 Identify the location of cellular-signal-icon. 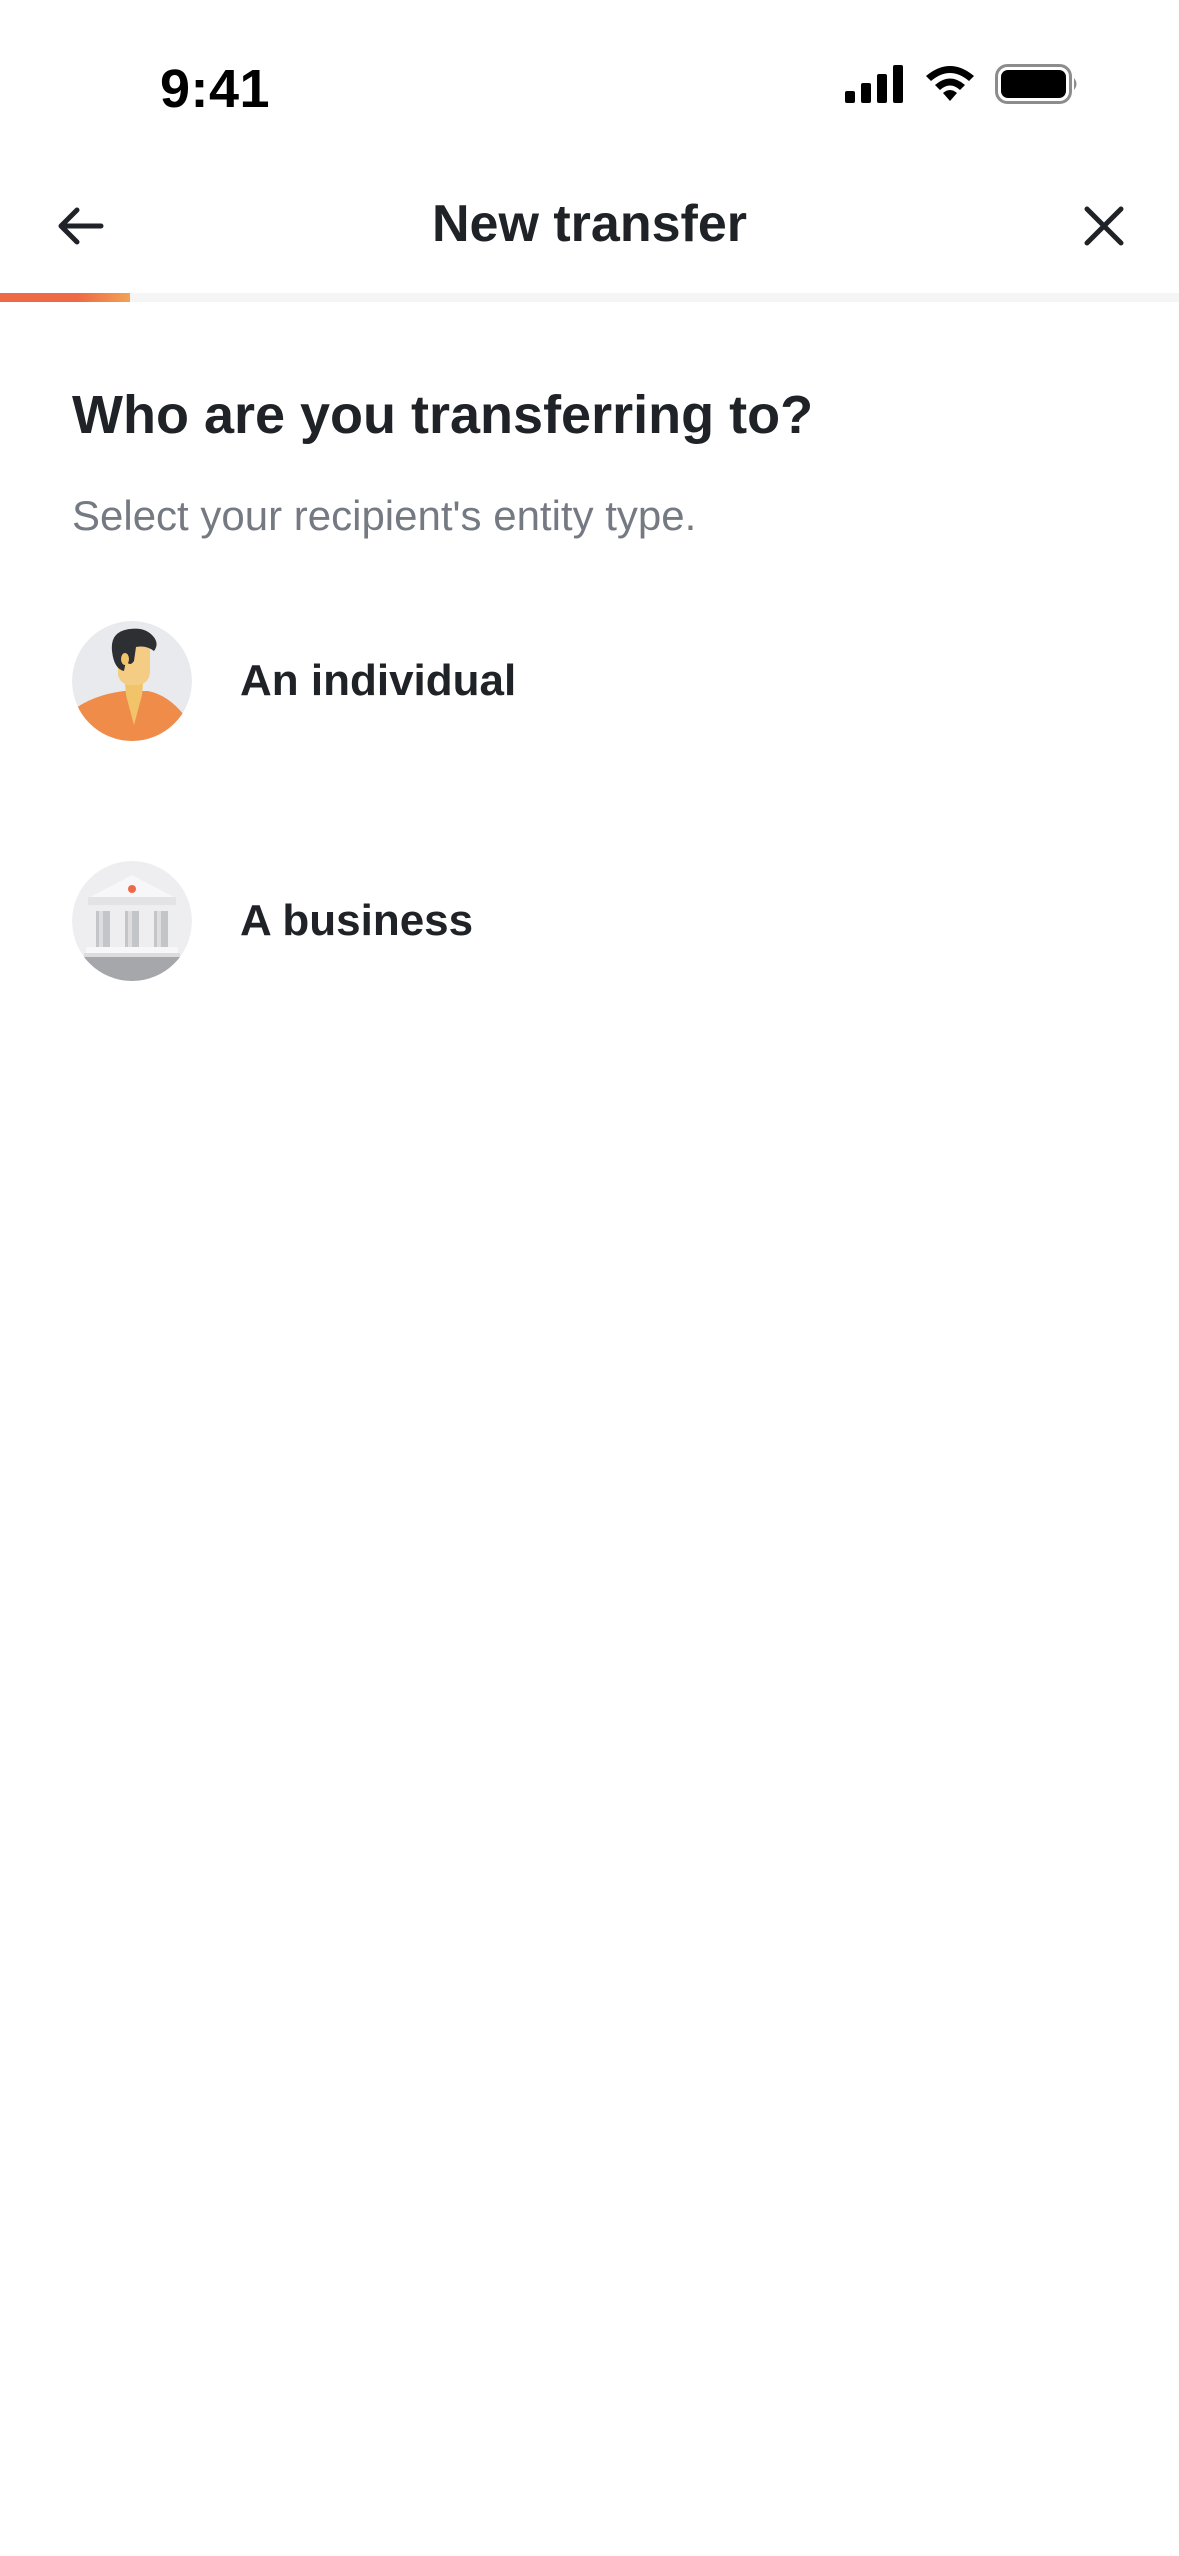
(875, 86).